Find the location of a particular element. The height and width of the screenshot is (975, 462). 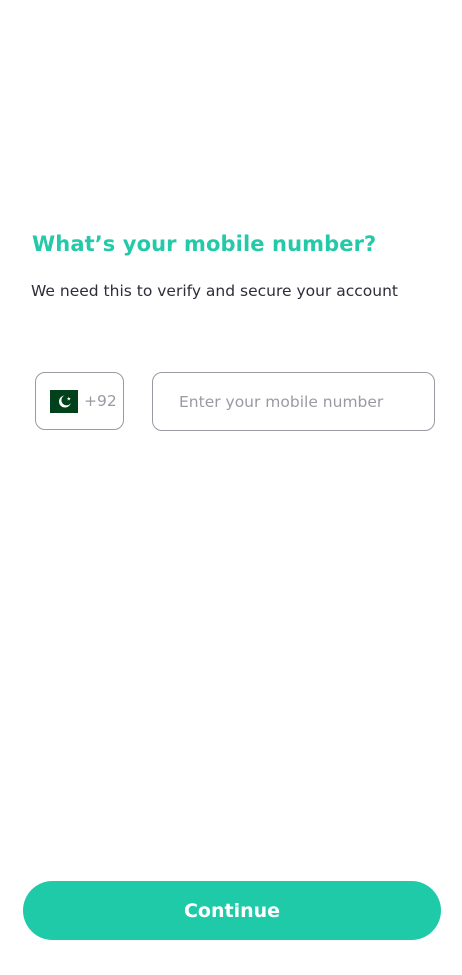

pakistan-flag-icon is located at coordinates (64, 401).